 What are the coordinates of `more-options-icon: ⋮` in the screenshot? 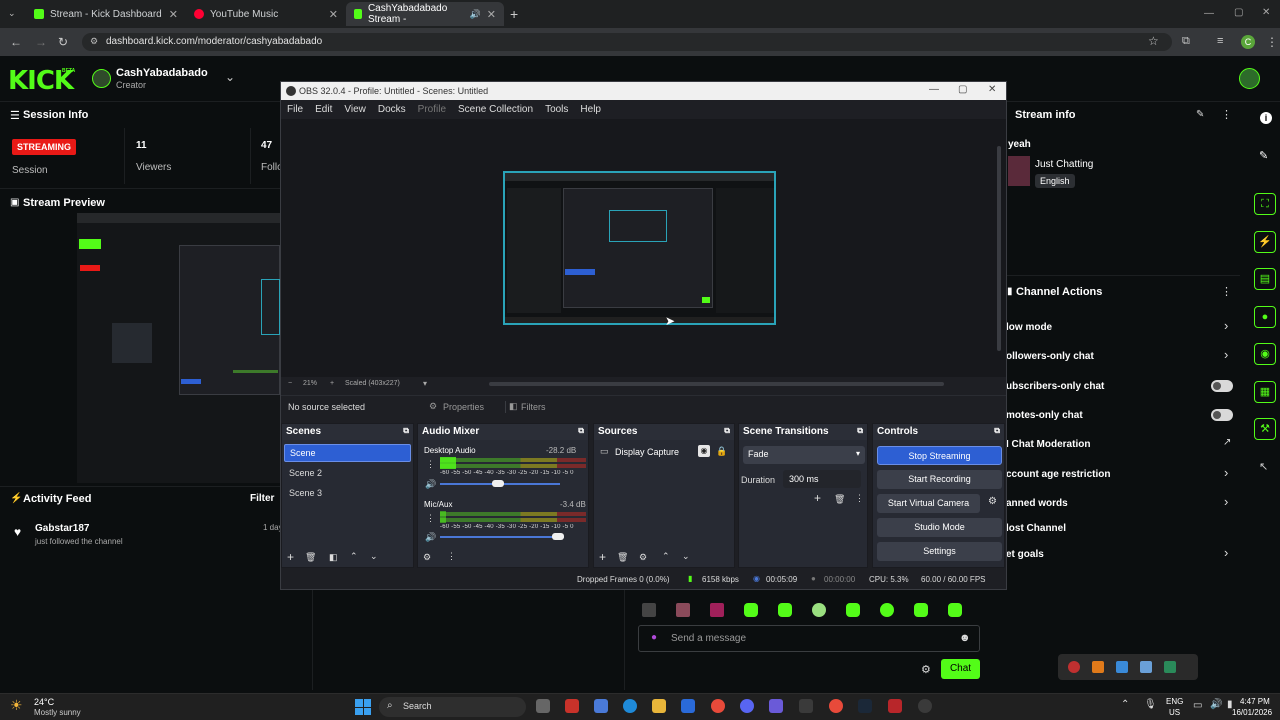 It's located at (1226, 114).